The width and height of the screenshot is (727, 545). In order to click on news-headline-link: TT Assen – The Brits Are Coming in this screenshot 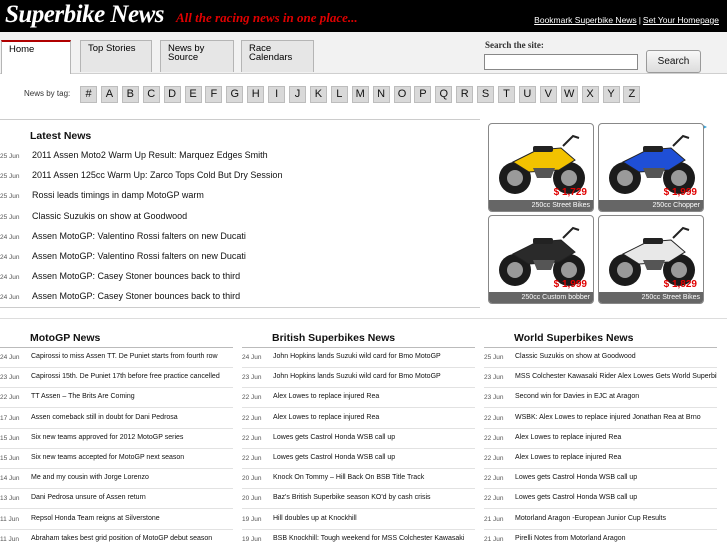, I will do `click(83, 396)`.